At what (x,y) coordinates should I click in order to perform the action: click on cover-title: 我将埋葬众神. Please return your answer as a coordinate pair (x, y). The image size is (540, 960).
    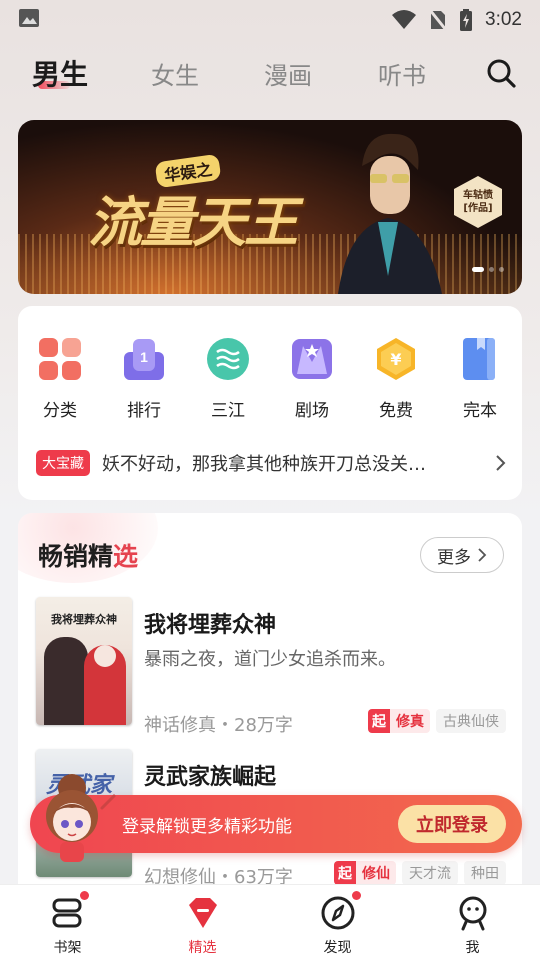
    Looking at the image, I should click on (84, 619).